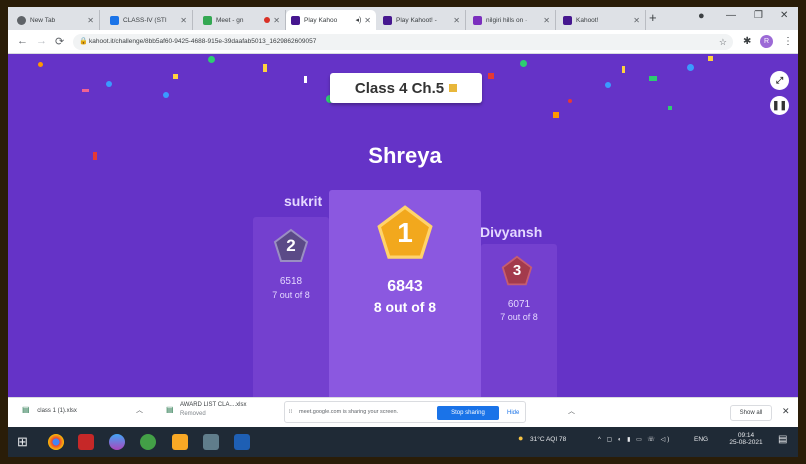 This screenshot has height=464, width=806. I want to click on minimize-button: —, so click(731, 15).